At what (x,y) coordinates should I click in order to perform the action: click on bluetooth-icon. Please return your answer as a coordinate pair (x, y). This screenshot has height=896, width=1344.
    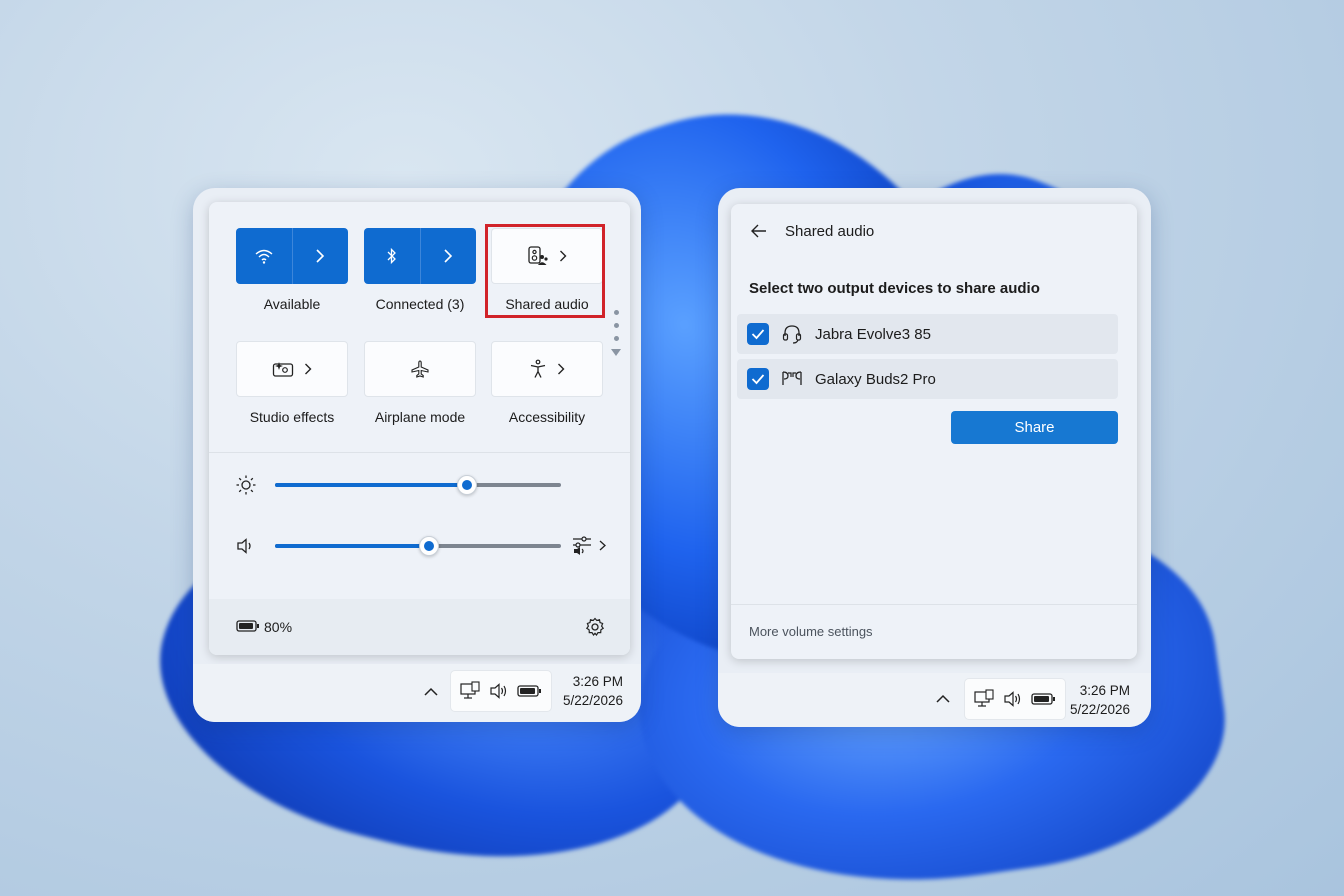
    Looking at the image, I should click on (391, 256).